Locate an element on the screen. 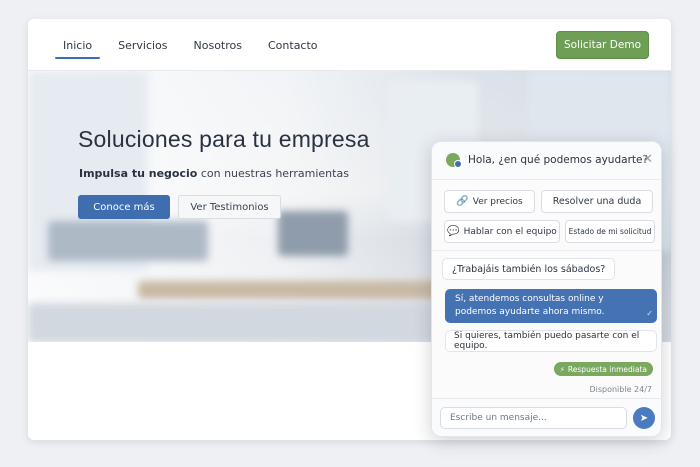  read-checkmark-icon: ✓ is located at coordinates (649, 313).